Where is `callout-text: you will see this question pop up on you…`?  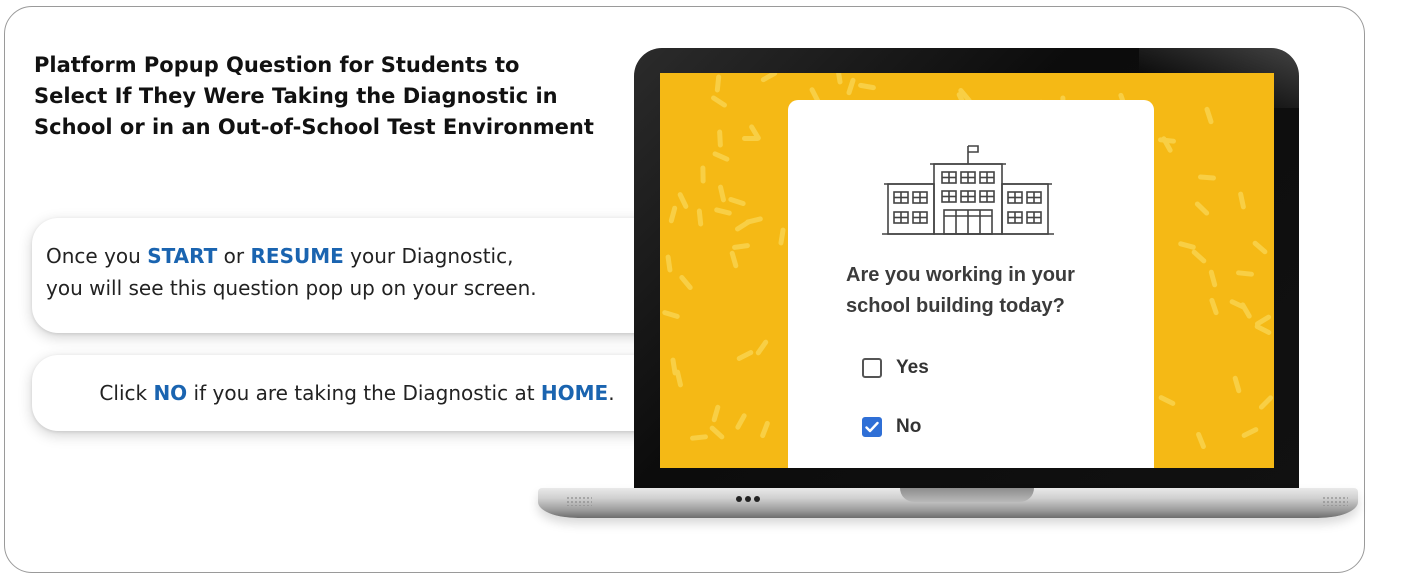 callout-text: you will see this question pop up on you… is located at coordinates (291, 288).